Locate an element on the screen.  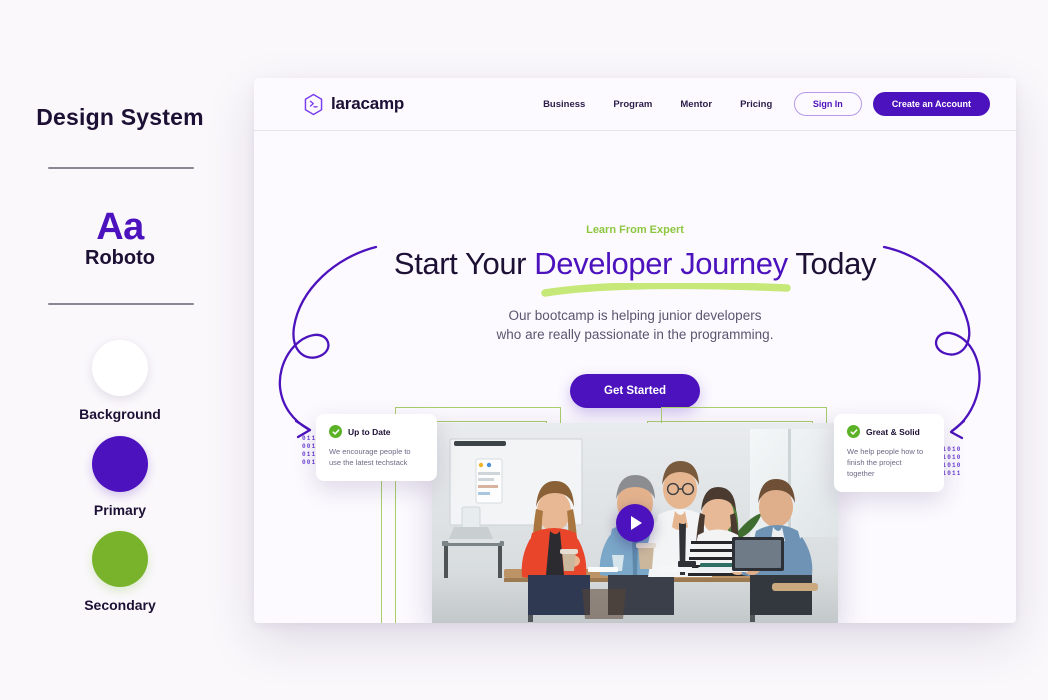
get-started-button: Get Started is located at coordinates (635, 391).